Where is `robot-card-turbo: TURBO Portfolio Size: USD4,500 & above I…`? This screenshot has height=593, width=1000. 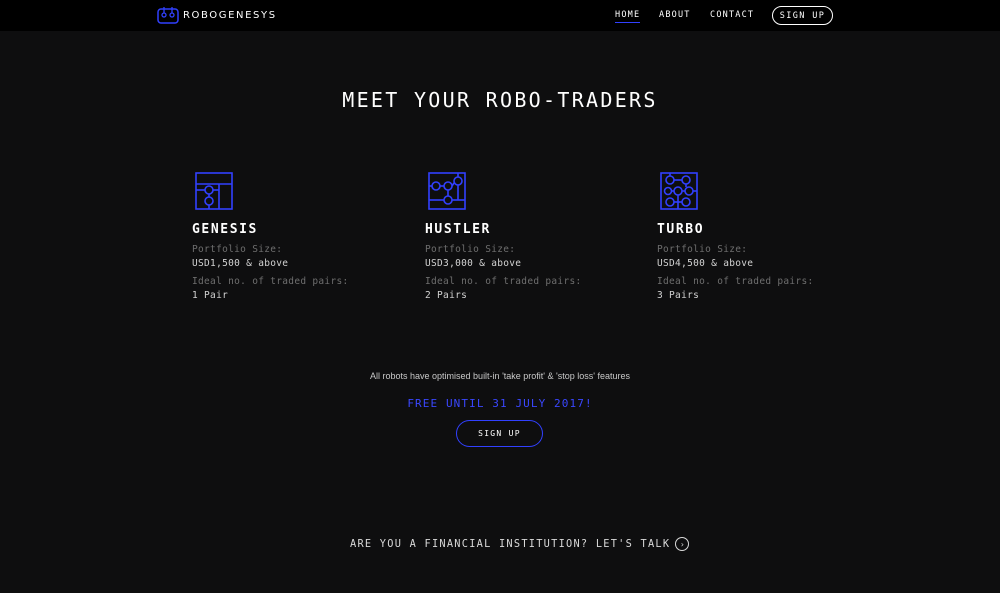
robot-card-turbo: TURBO Portfolio Size: USD4,500 & above I… is located at coordinates (757, 237).